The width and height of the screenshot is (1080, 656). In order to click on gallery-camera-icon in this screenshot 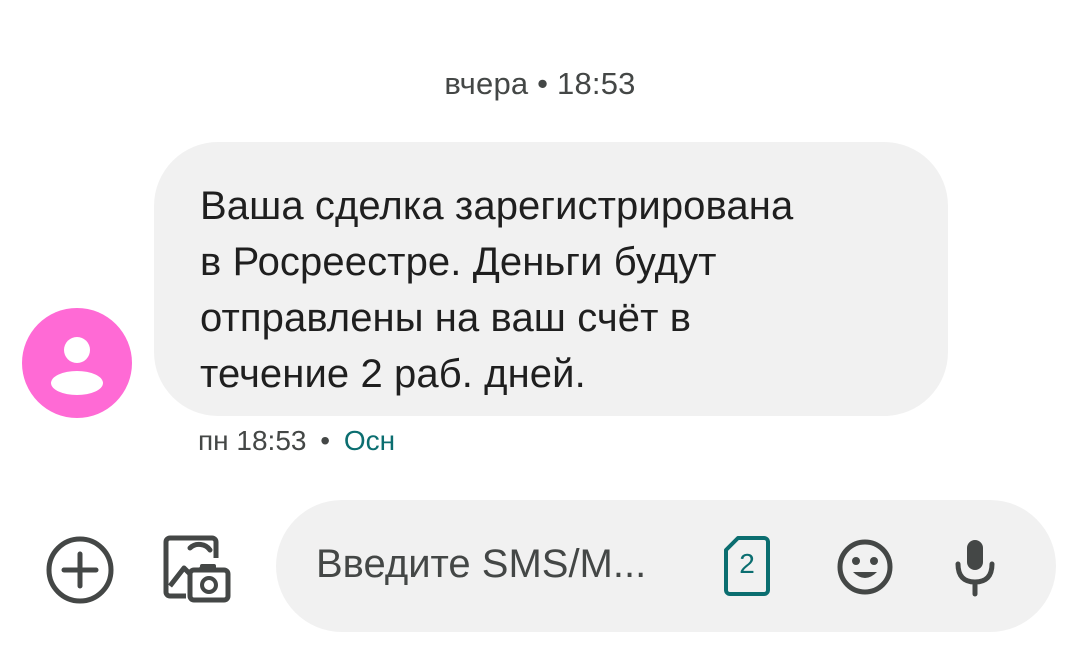, I will do `click(197, 569)`.